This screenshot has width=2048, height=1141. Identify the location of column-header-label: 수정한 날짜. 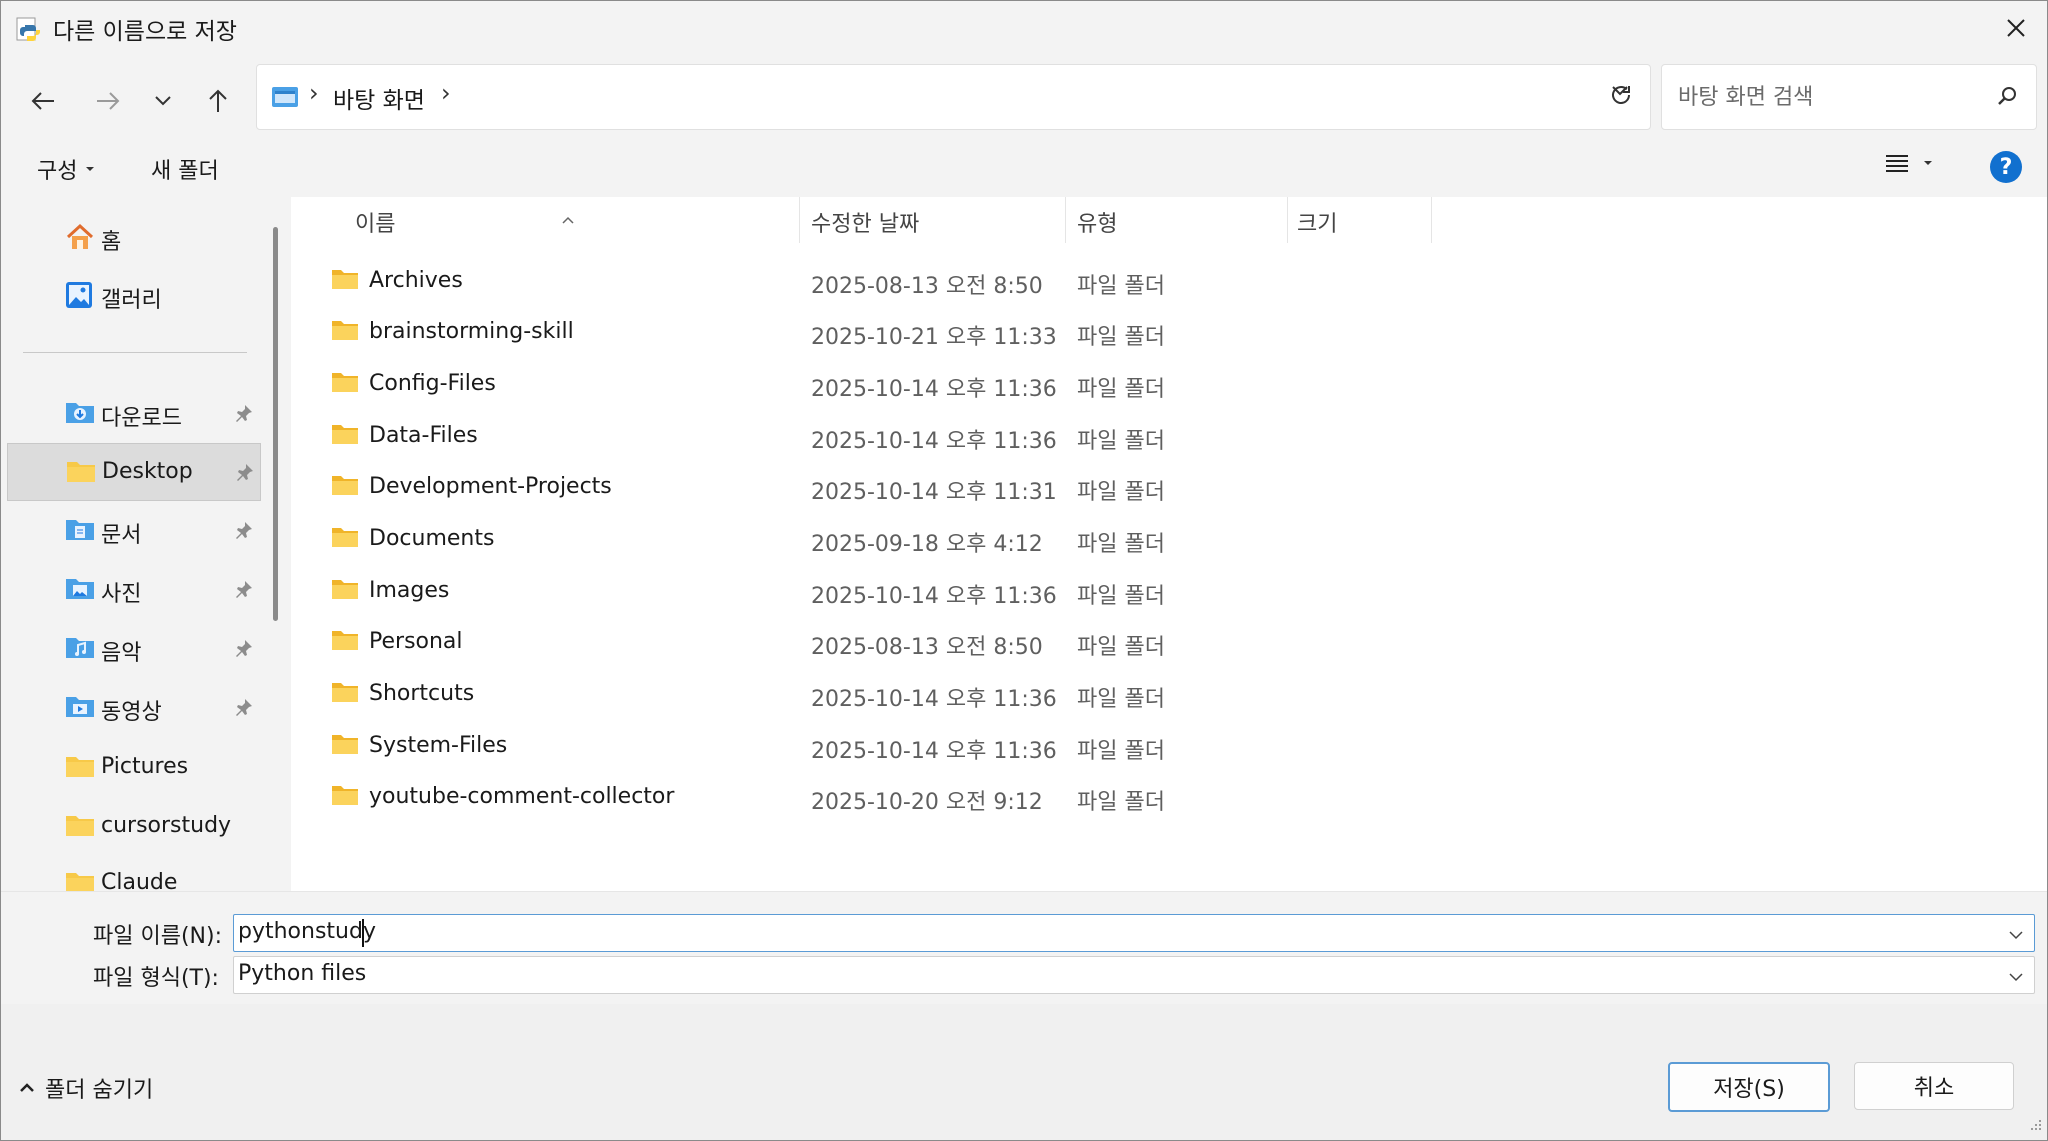
(865, 224).